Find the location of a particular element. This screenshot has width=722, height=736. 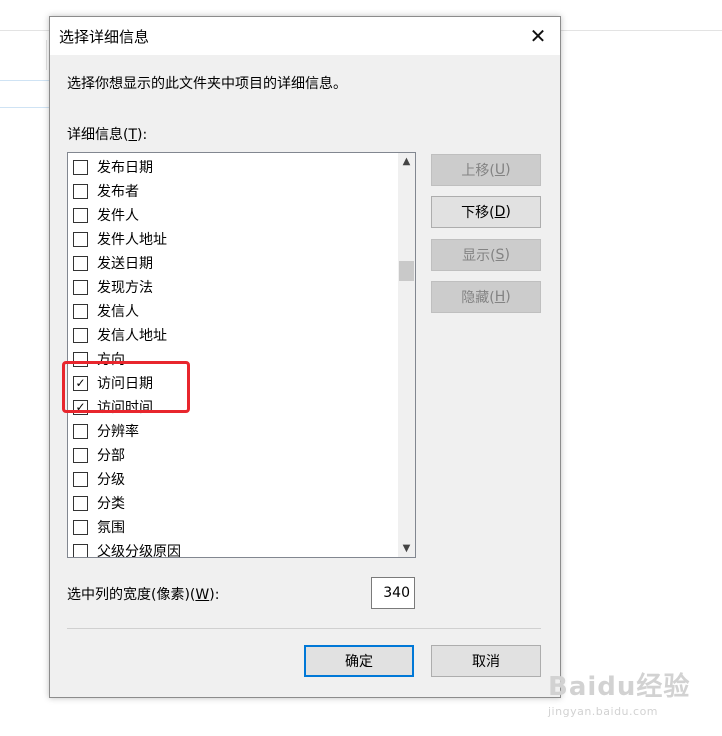

column-width-input: 340 is located at coordinates (393, 593).